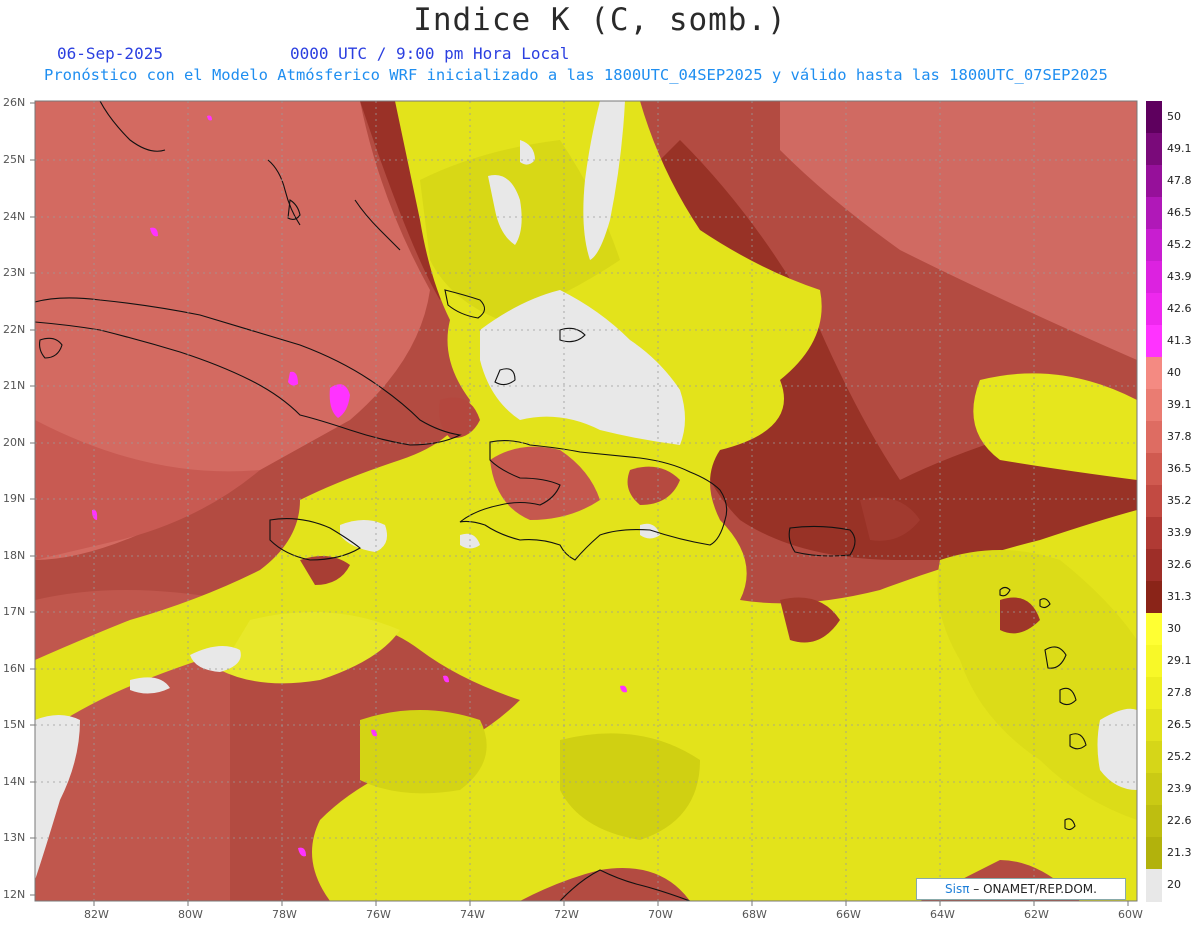 The width and height of the screenshot is (1200, 927). What do you see at coordinates (1174, 884) in the screenshot?
I see `colorbar-label: 20` at bounding box center [1174, 884].